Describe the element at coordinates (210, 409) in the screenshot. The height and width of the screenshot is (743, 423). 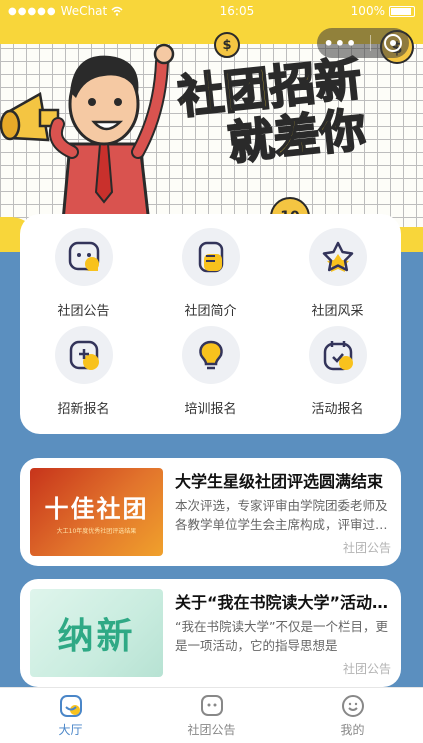
I see `menu-item-label: 培训报名` at that location.